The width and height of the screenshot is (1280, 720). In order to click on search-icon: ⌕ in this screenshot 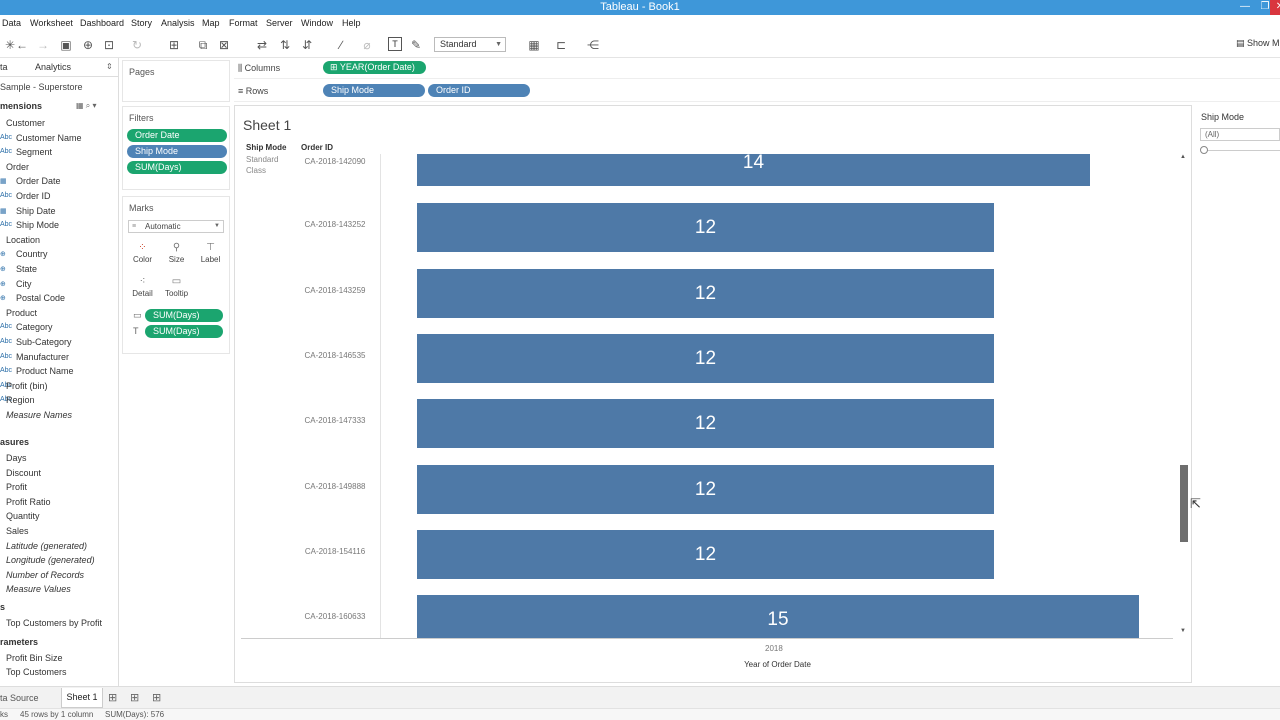, I will do `click(88, 105)`.